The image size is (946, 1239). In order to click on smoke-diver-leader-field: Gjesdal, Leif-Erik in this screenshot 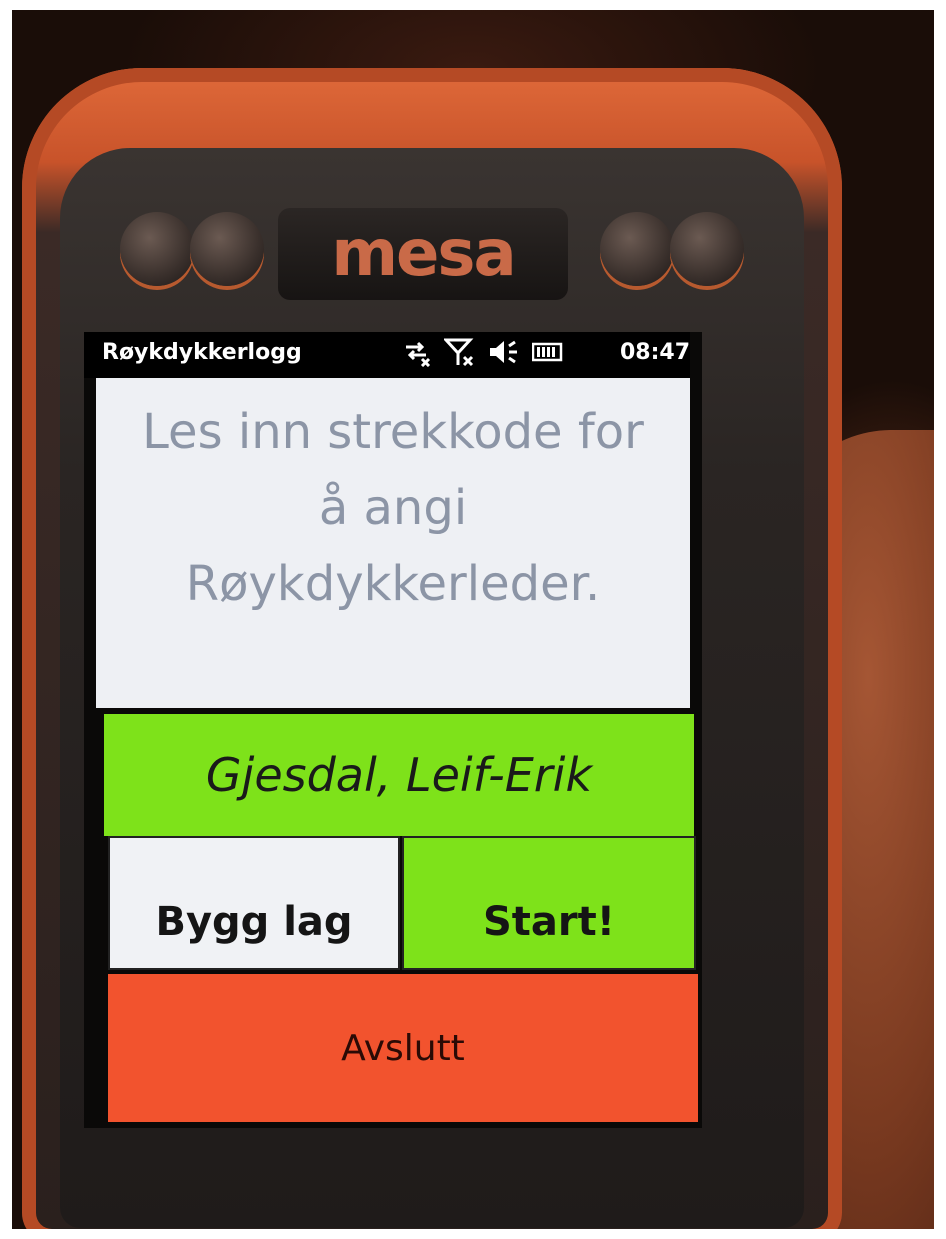, I will do `click(399, 775)`.